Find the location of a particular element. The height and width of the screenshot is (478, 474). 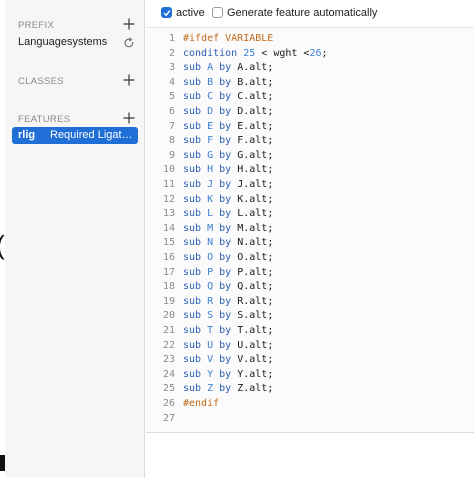

code-line: 27 is located at coordinates (310, 419).